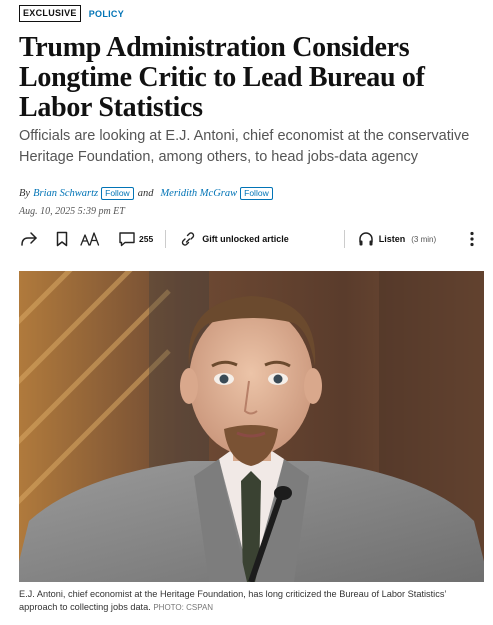  I want to click on article-toolbar: 255 Gift unlocked article Listen (3 min), so click(249, 239).